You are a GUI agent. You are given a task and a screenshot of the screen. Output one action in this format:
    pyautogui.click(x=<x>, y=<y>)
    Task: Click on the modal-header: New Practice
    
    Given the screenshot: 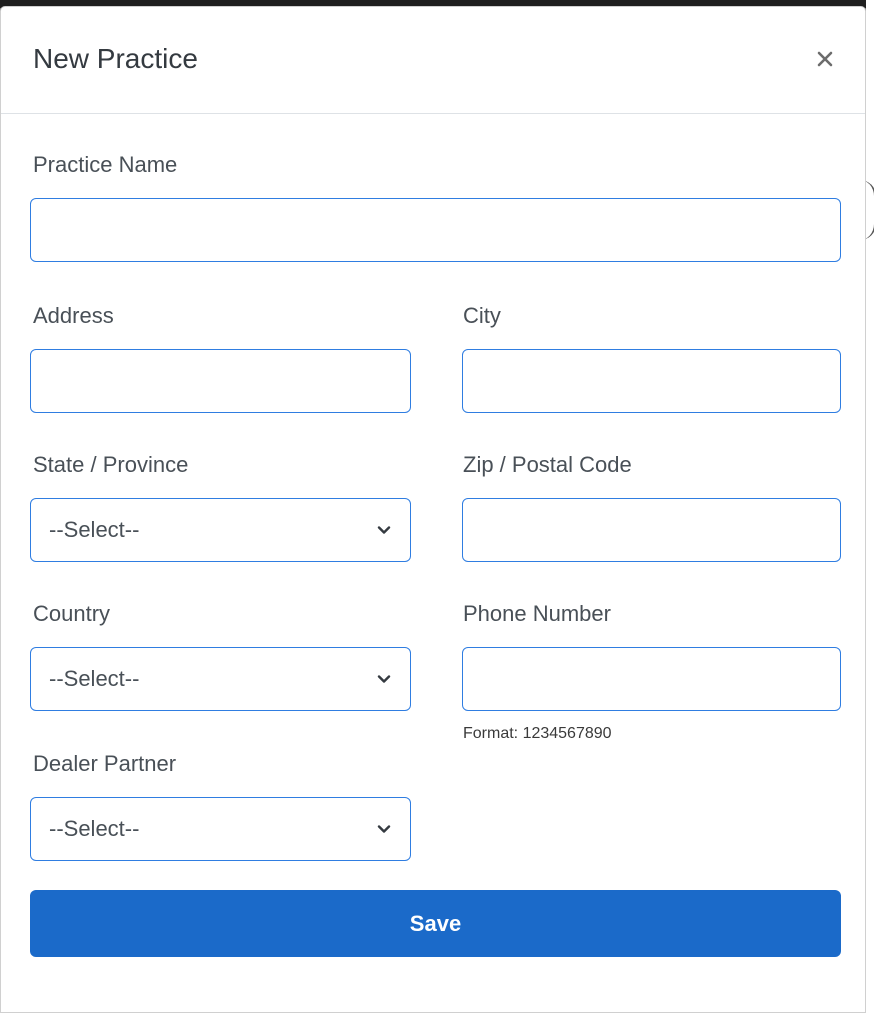 What is the action you would take?
    pyautogui.click(x=433, y=60)
    